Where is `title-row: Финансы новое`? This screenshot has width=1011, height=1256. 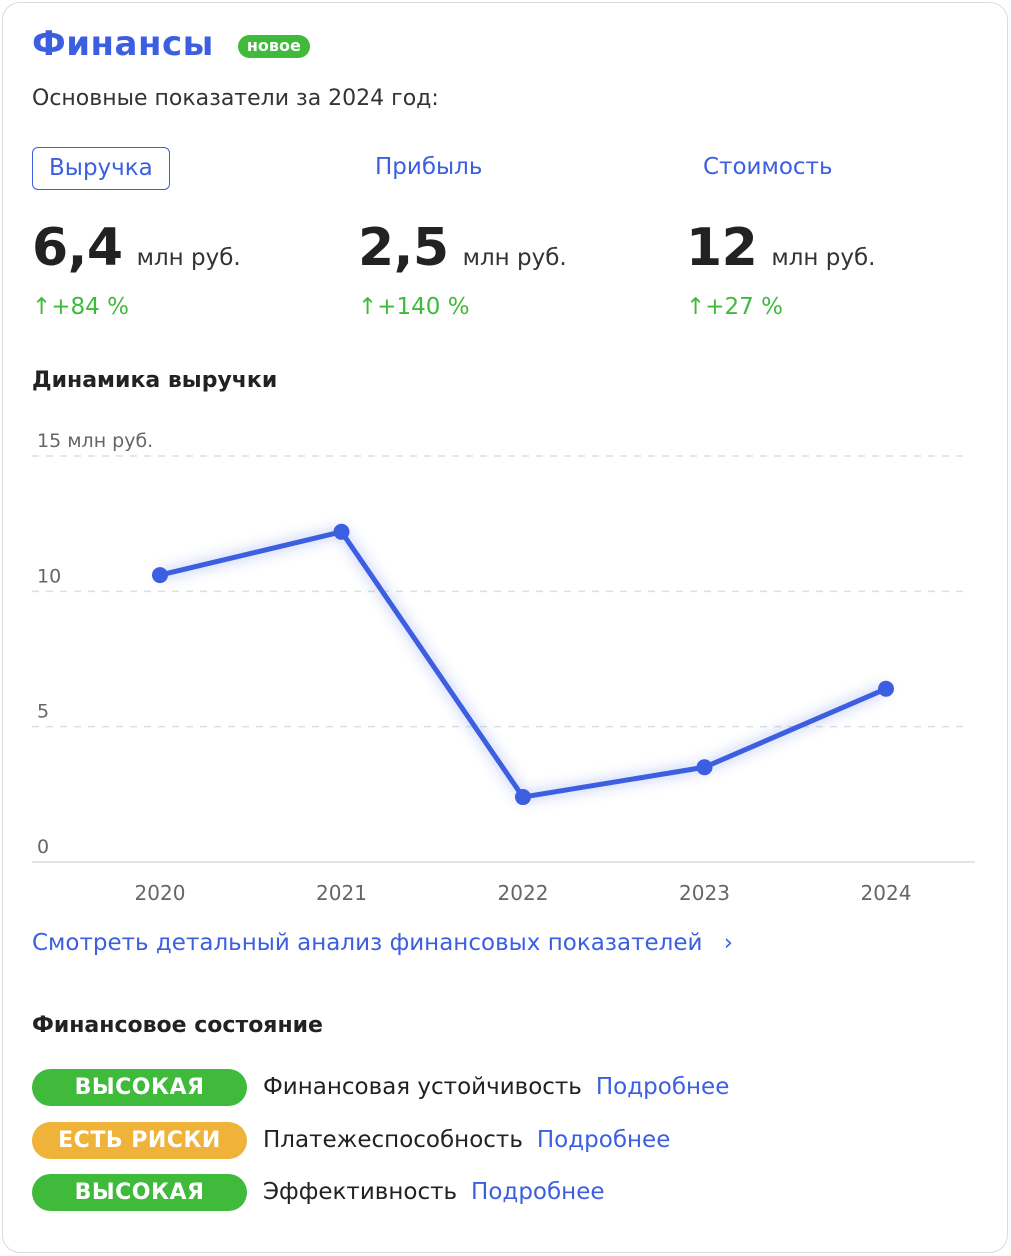 title-row: Финансы новое is located at coordinates (171, 44).